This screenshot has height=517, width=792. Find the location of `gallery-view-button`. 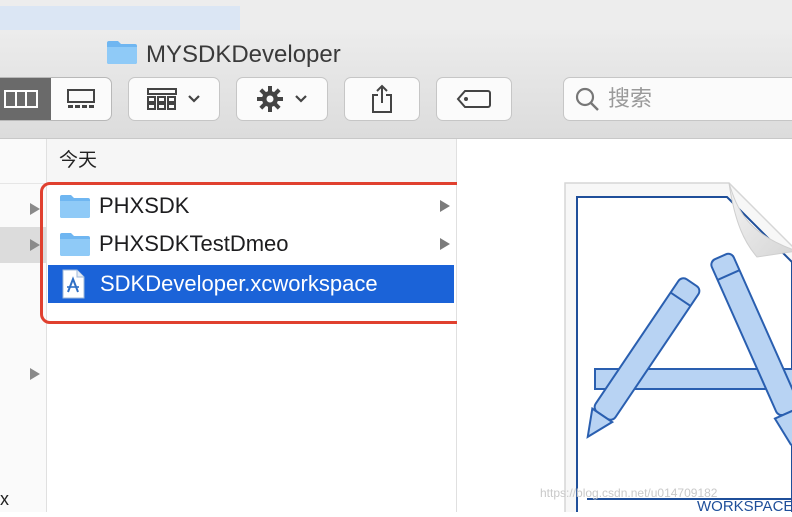

gallery-view-button is located at coordinates (81, 99).